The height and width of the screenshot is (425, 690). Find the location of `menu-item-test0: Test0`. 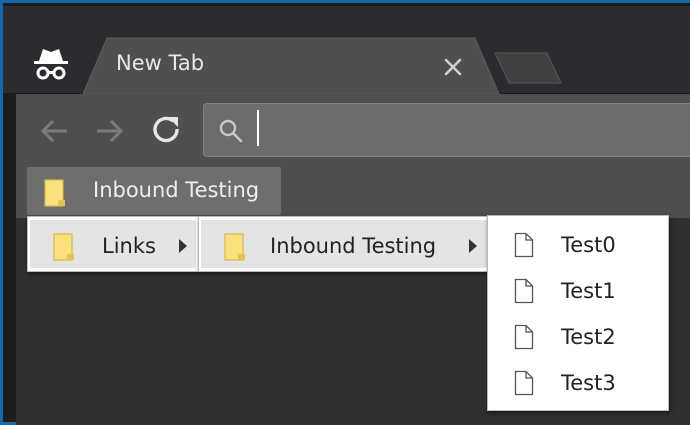

menu-item-test0: Test0 is located at coordinates (578, 246).